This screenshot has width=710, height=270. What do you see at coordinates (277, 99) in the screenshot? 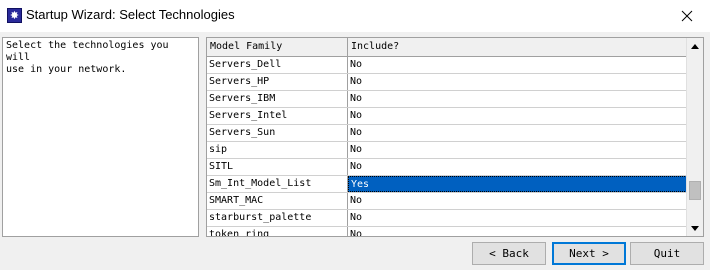
I see `model-family-cell: Servers_IBM` at bounding box center [277, 99].